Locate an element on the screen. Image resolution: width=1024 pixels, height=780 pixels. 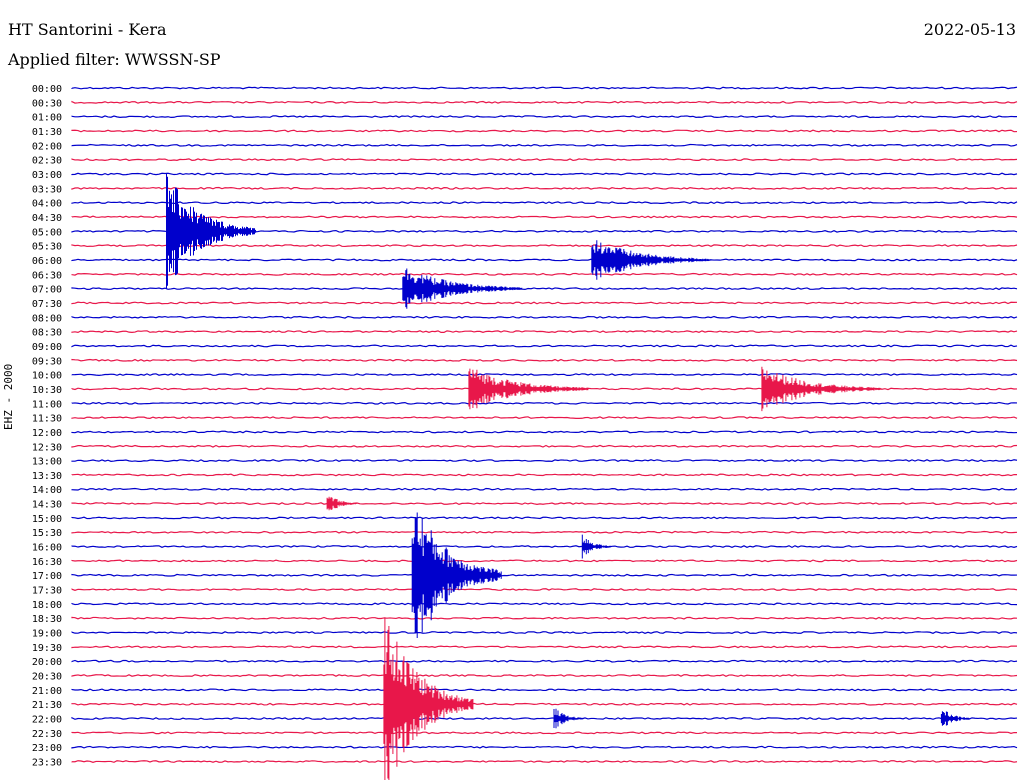
row-label: 20:30 is located at coordinates (47, 677).